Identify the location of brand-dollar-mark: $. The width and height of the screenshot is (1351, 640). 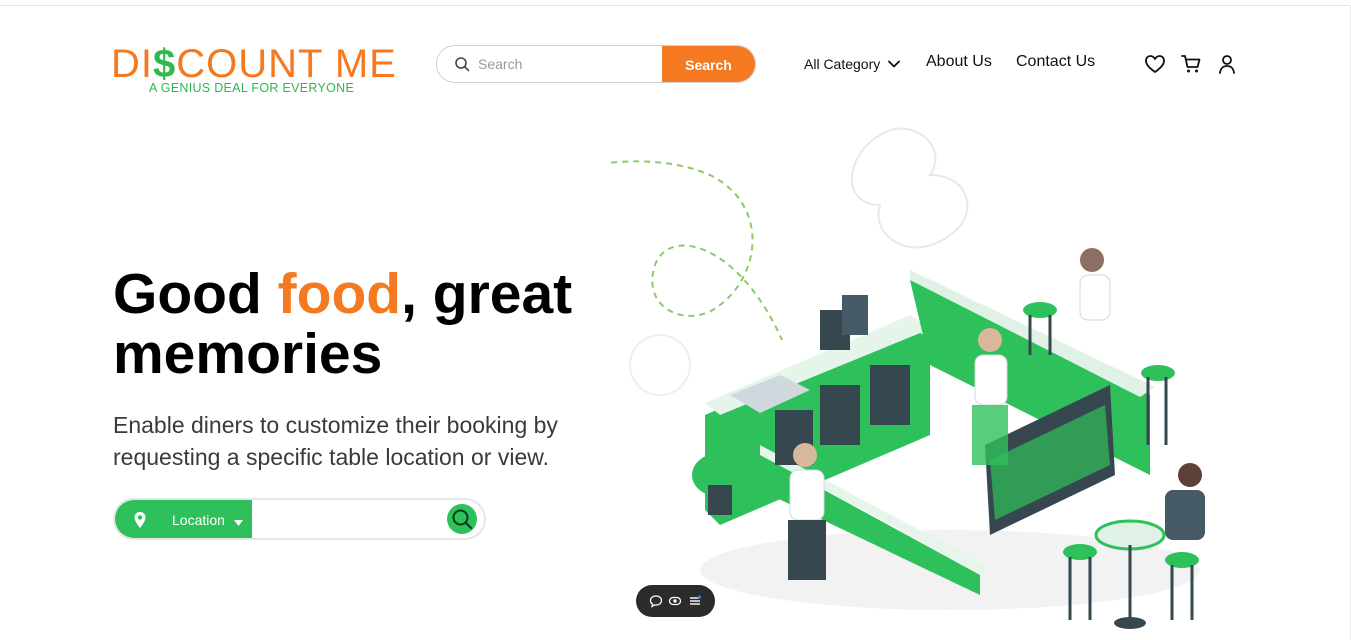
(165, 64).